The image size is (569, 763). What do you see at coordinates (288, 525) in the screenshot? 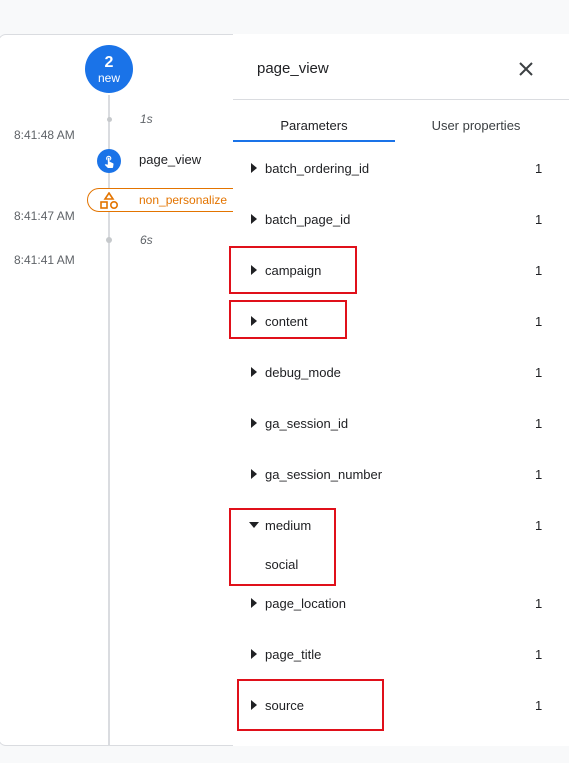
I see `param-name: medium` at bounding box center [288, 525].